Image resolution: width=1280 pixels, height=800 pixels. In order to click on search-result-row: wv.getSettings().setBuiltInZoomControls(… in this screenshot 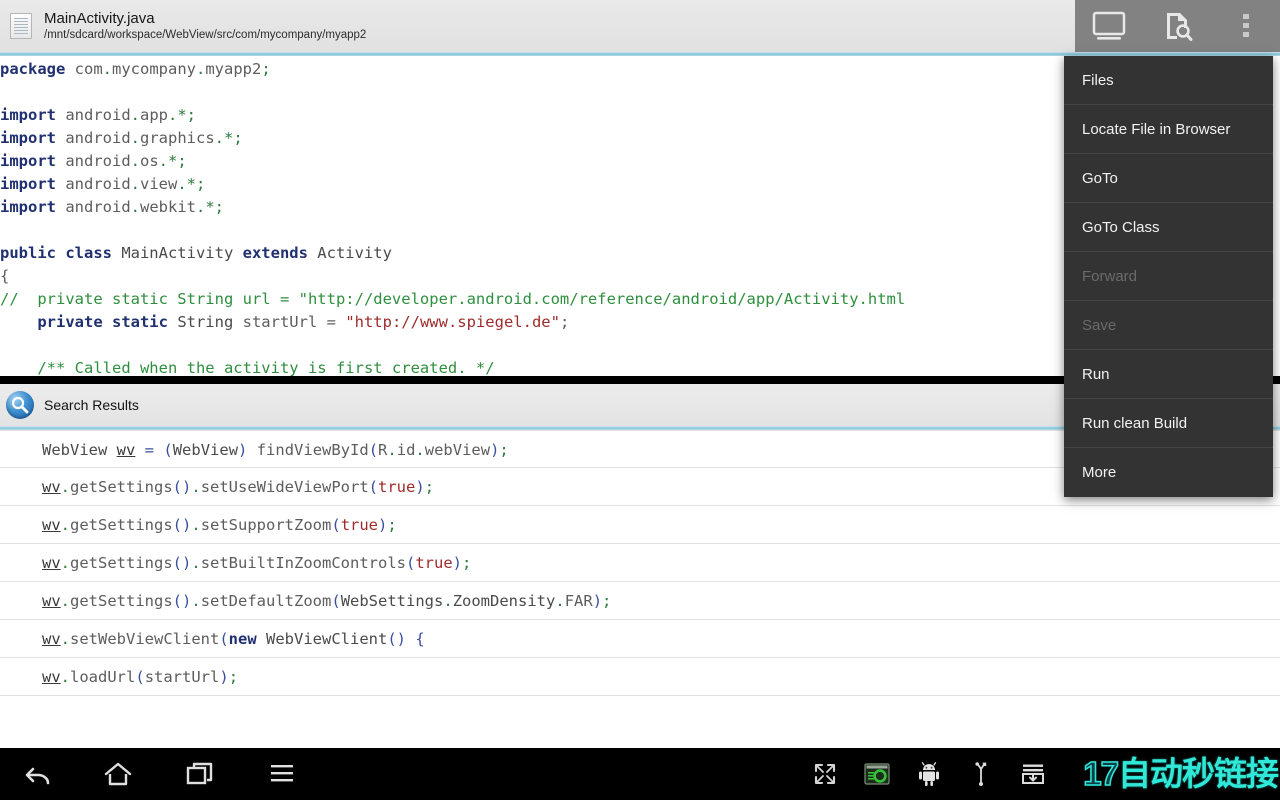, I will do `click(640, 563)`.